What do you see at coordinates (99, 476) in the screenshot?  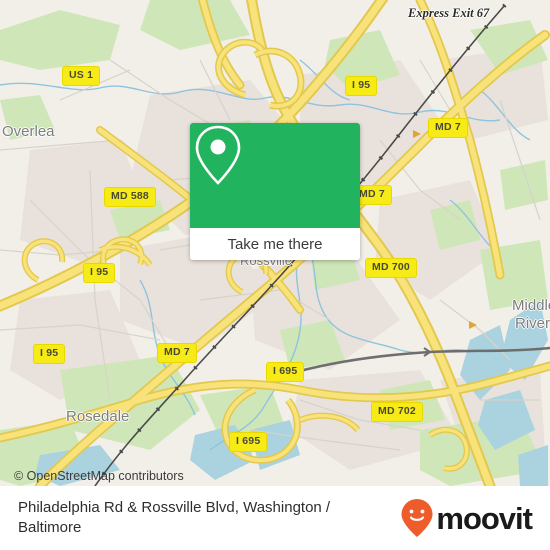 I see `osm-attribution: © OpenStreetMap contributors` at bounding box center [99, 476].